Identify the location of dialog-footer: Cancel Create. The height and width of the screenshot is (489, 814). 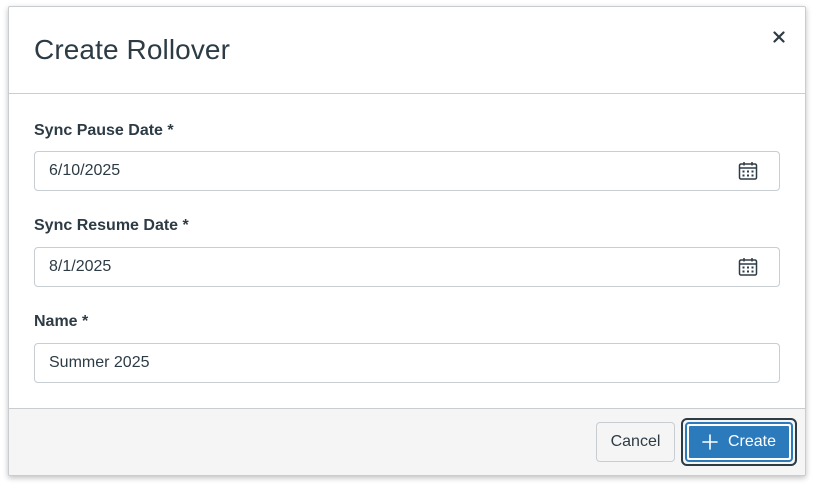
(407, 441).